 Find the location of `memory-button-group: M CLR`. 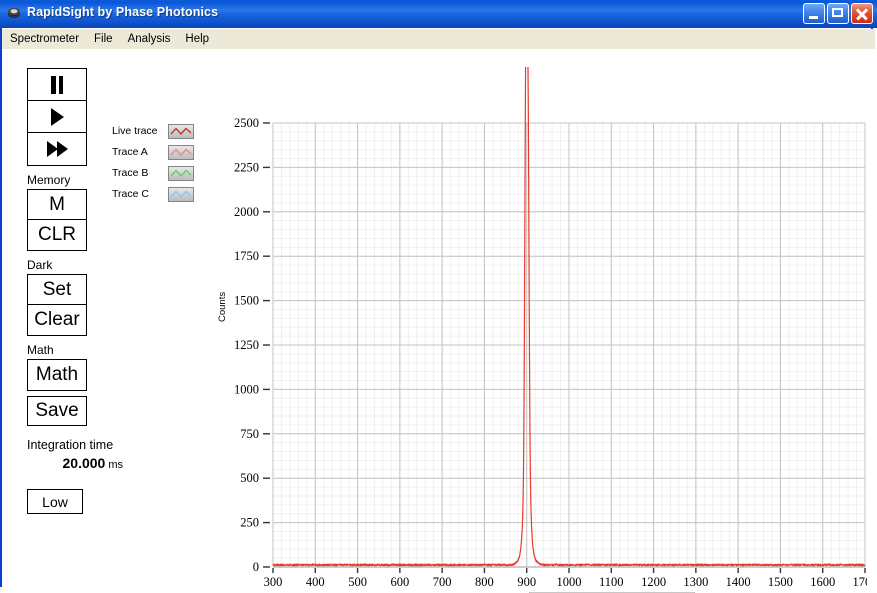

memory-button-group: M CLR is located at coordinates (57, 220).